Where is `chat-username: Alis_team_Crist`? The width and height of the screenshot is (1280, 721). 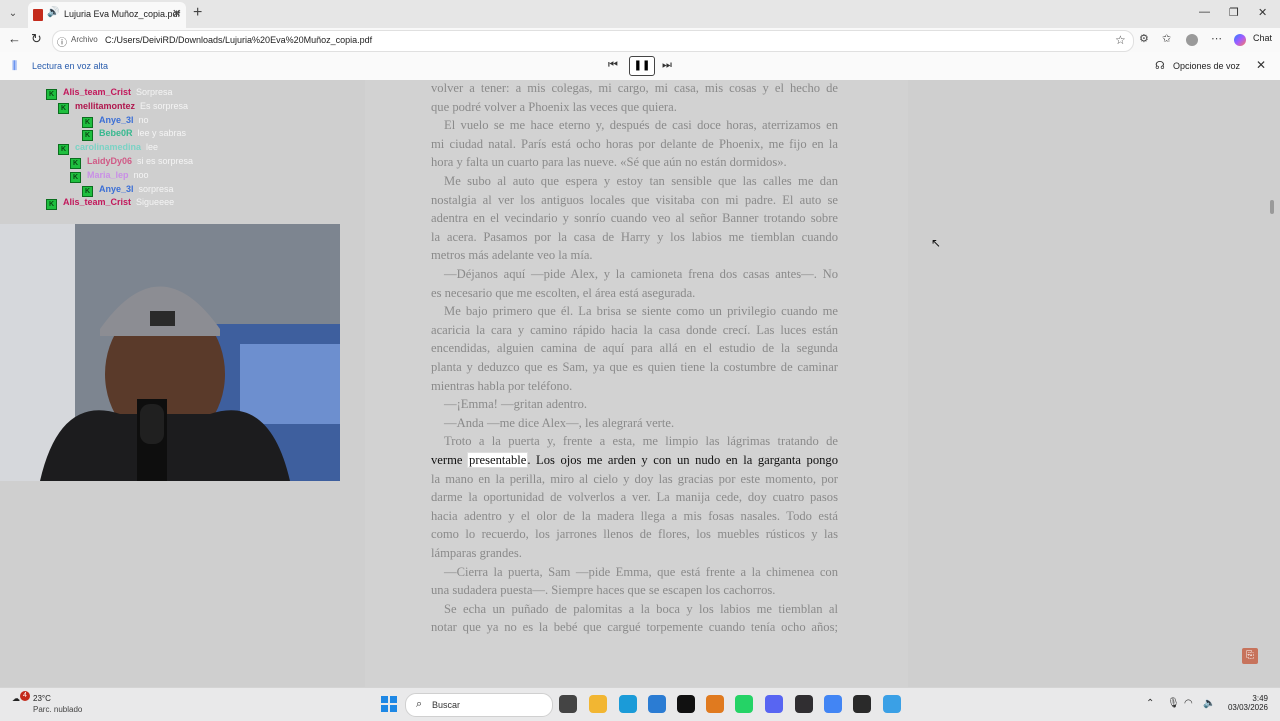
chat-username: Alis_team_Crist is located at coordinates (97, 202).